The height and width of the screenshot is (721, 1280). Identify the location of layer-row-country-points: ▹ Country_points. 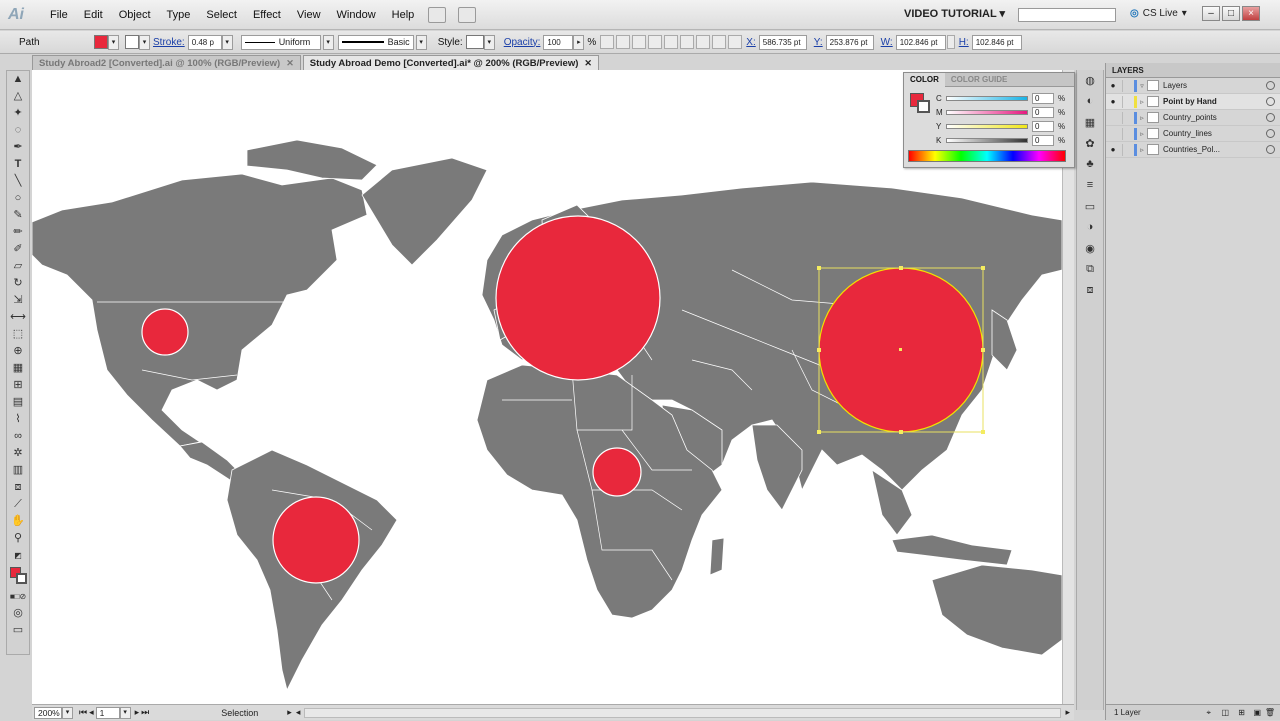
(1193, 118).